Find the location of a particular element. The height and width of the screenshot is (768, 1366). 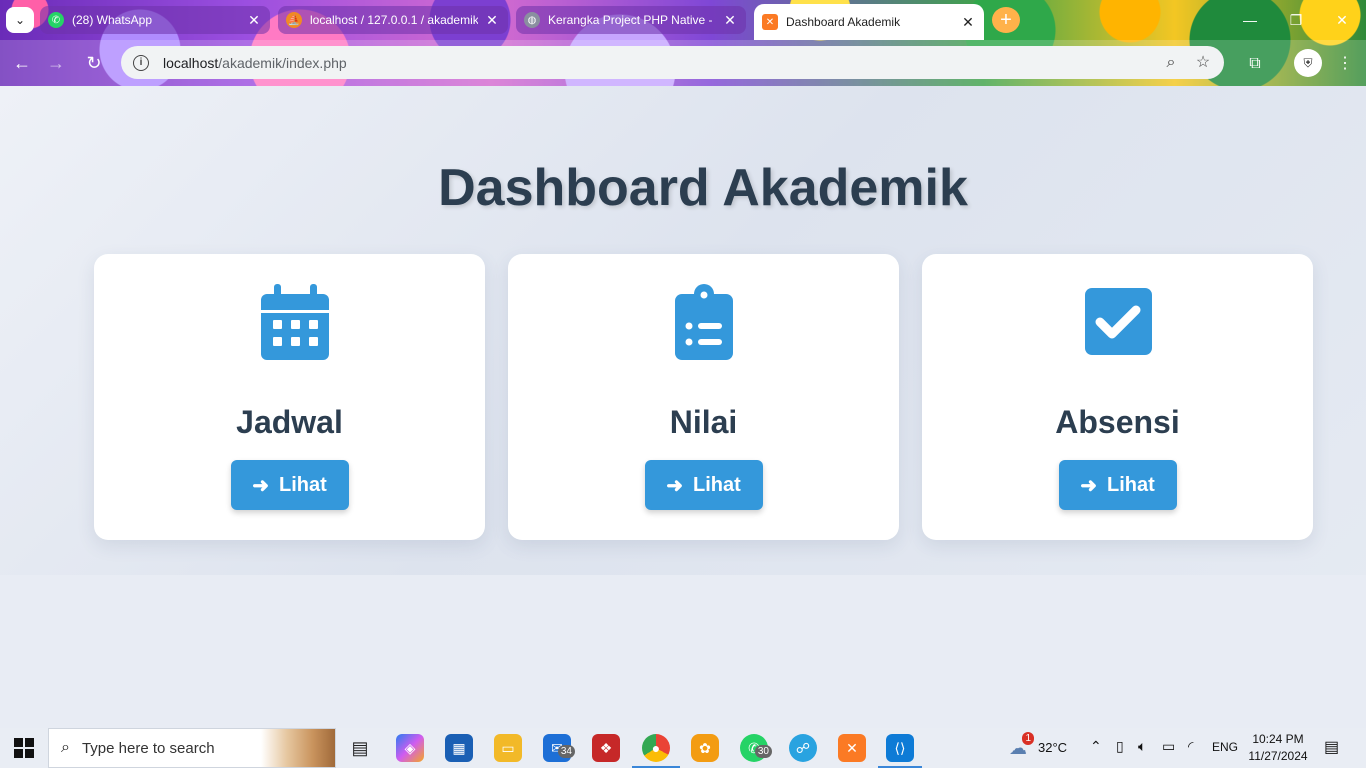

device-icon: ▯ is located at coordinates (1120, 746).